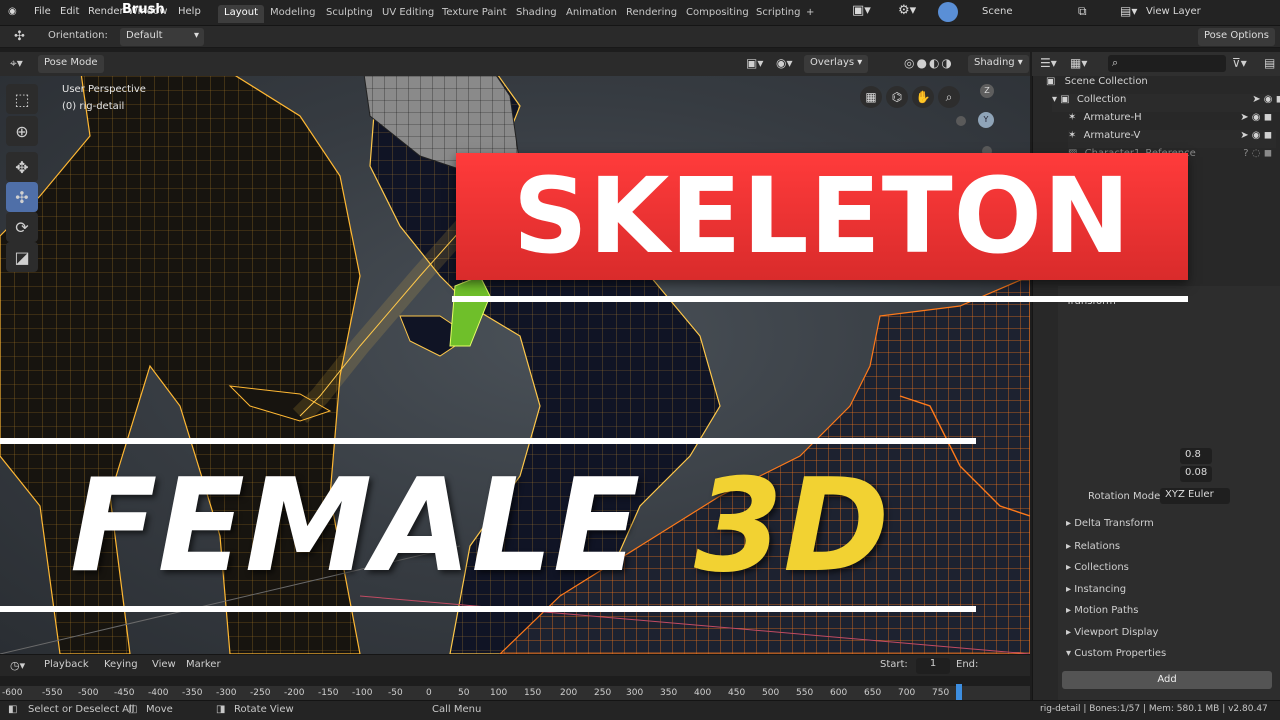 This screenshot has width=1280, height=720. I want to click on overlays-dropdown: Overlays ▾, so click(836, 64).